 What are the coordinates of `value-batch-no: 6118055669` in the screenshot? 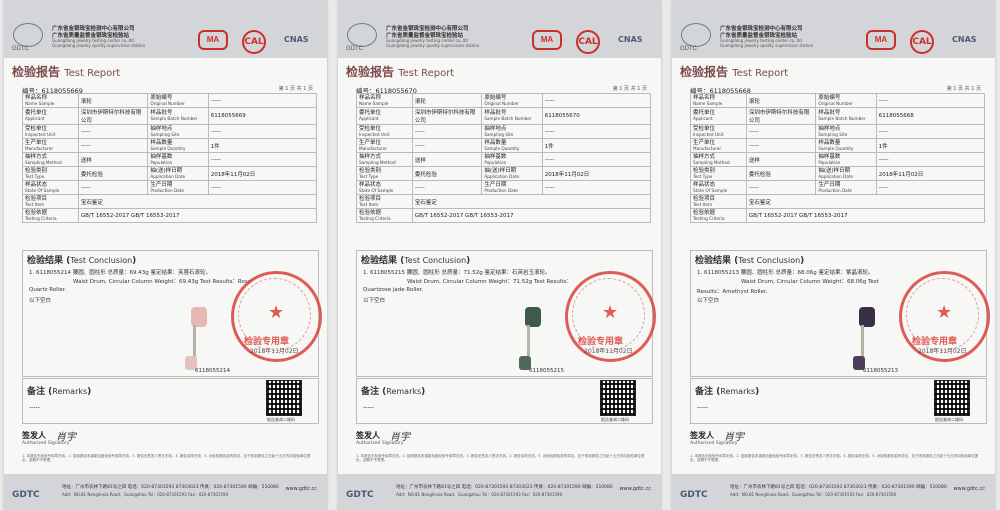 It's located at (262, 116).